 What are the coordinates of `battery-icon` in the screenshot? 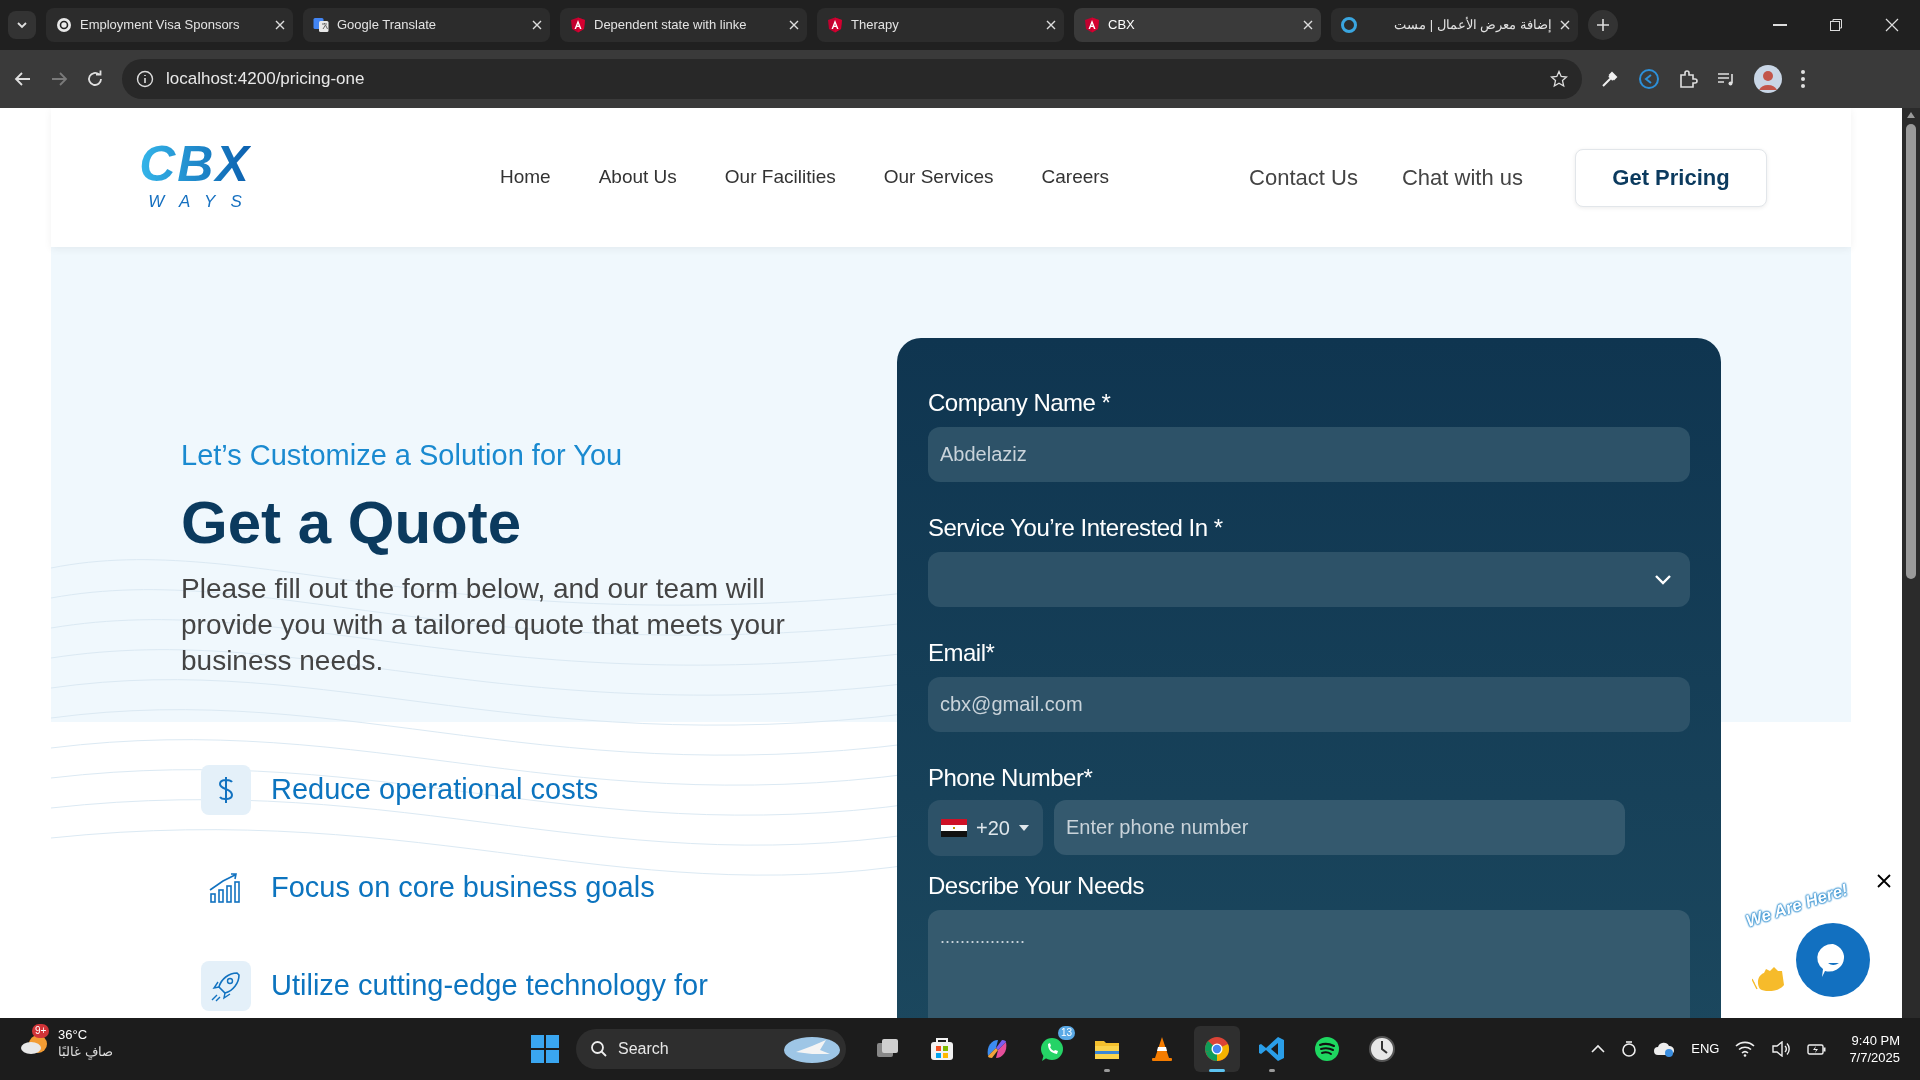 It's located at (1817, 1049).